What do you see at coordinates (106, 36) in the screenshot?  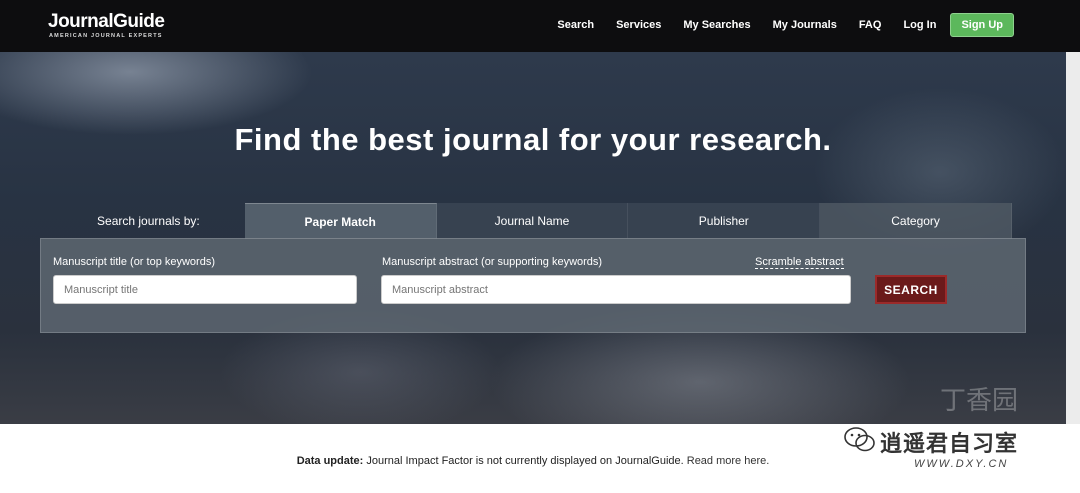 I see `logo-subtitle: AMERICAN JOURNAL EXPERTS` at bounding box center [106, 36].